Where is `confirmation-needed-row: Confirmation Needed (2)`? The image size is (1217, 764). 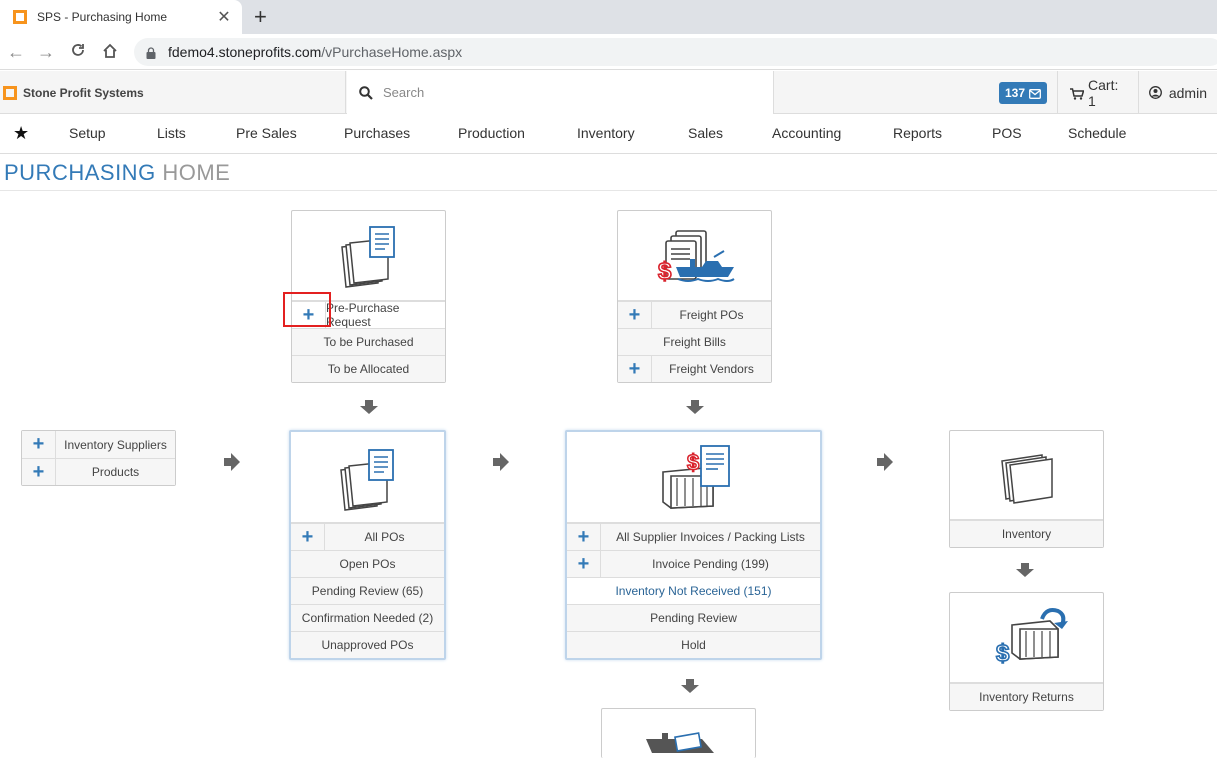 confirmation-needed-row: Confirmation Needed (2) is located at coordinates (367, 617).